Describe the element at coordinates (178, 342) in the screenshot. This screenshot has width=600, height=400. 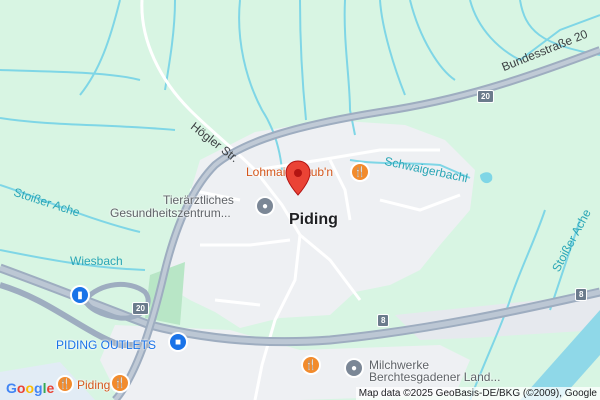
I see `shopping-icon: ■` at that location.